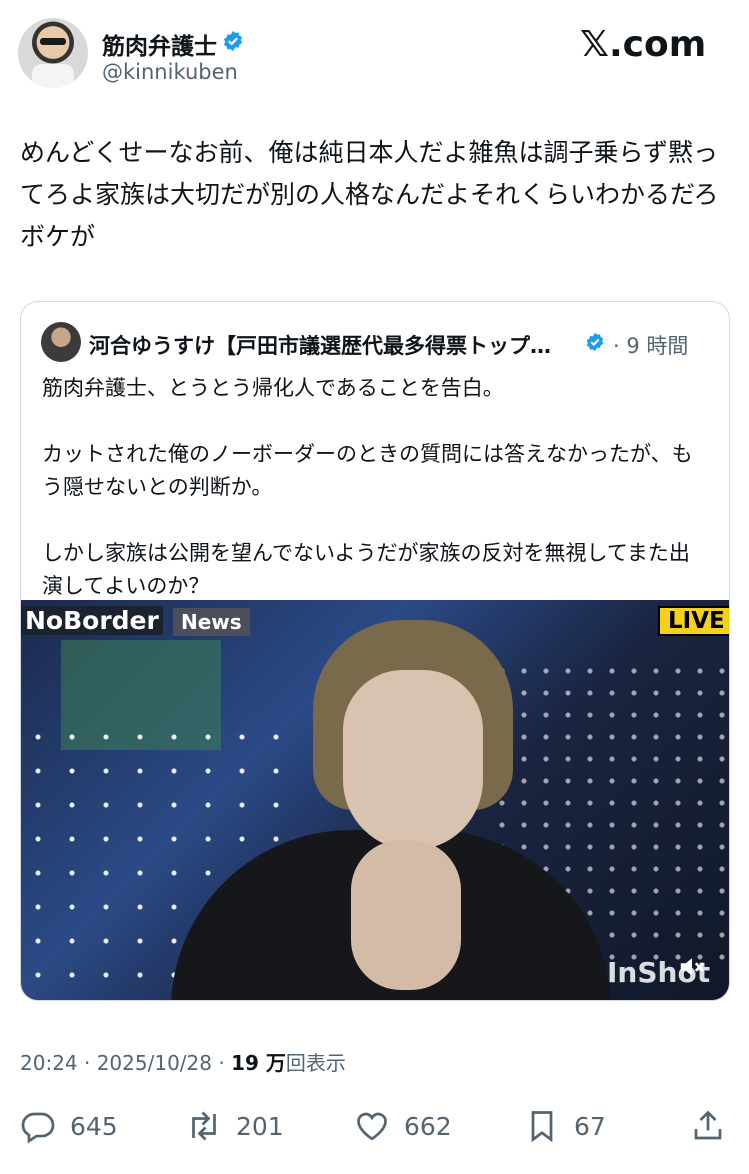 This screenshot has width=749, height=1174. What do you see at coordinates (211, 622) in the screenshot?
I see `news-tag: News` at bounding box center [211, 622].